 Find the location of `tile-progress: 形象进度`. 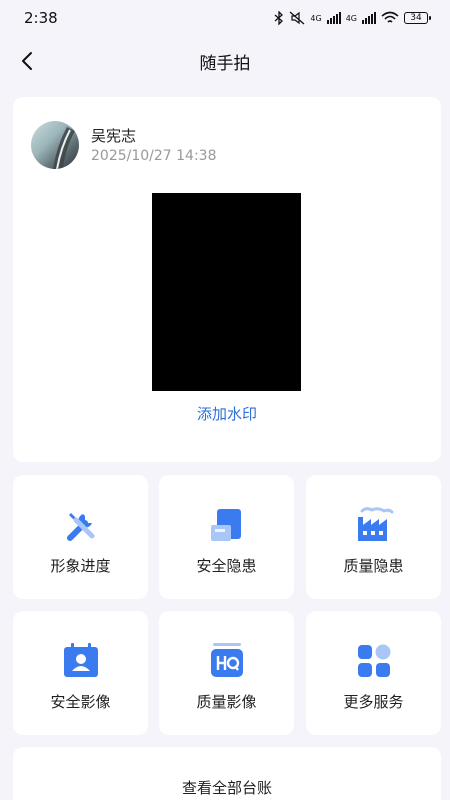

tile-progress: 形象进度 is located at coordinates (80, 537).